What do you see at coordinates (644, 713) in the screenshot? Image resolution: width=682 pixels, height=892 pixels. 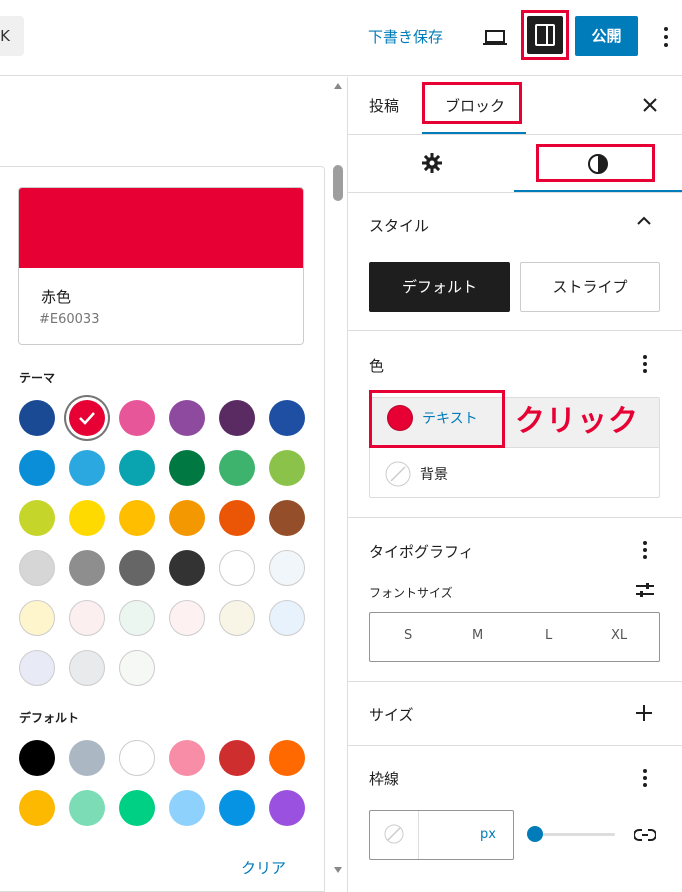 I see `add-size-plus-icon` at bounding box center [644, 713].